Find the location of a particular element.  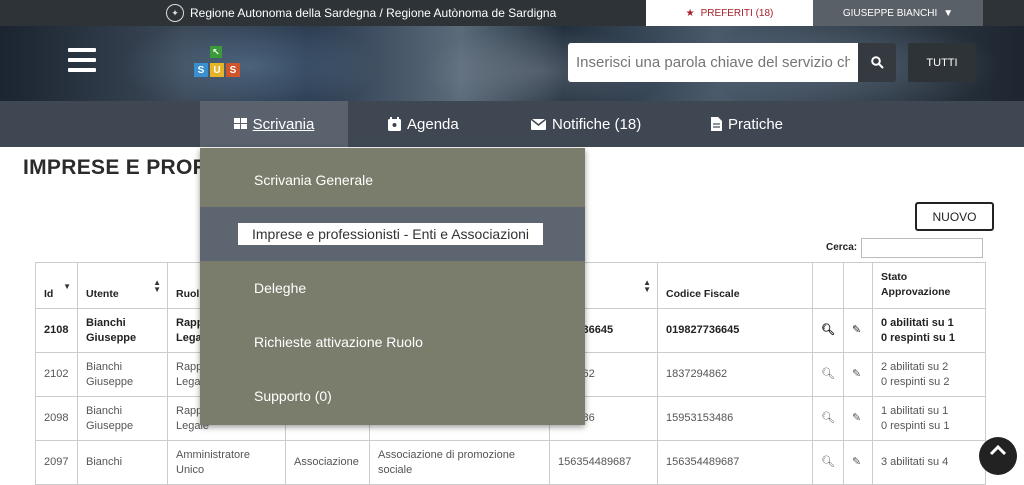

cell-stato: 3 abilitati su 4 is located at coordinates (928, 462).